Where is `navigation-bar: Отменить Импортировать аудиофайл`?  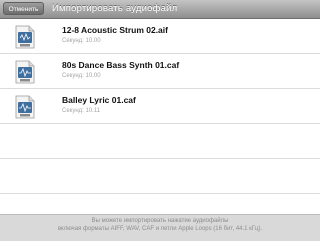 navigation-bar: Отменить Импортировать аудиофайл is located at coordinates (160, 9).